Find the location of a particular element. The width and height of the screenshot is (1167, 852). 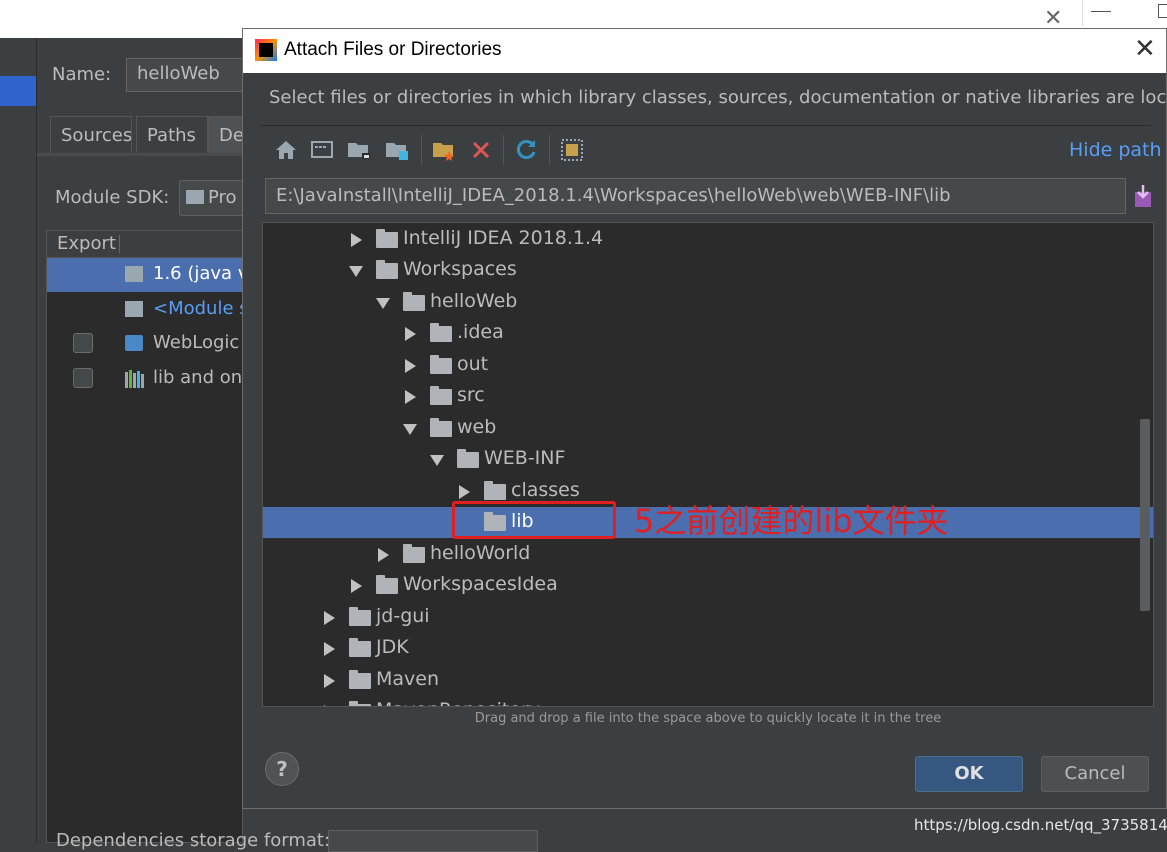

cancel-button: Cancel is located at coordinates (1095, 774).